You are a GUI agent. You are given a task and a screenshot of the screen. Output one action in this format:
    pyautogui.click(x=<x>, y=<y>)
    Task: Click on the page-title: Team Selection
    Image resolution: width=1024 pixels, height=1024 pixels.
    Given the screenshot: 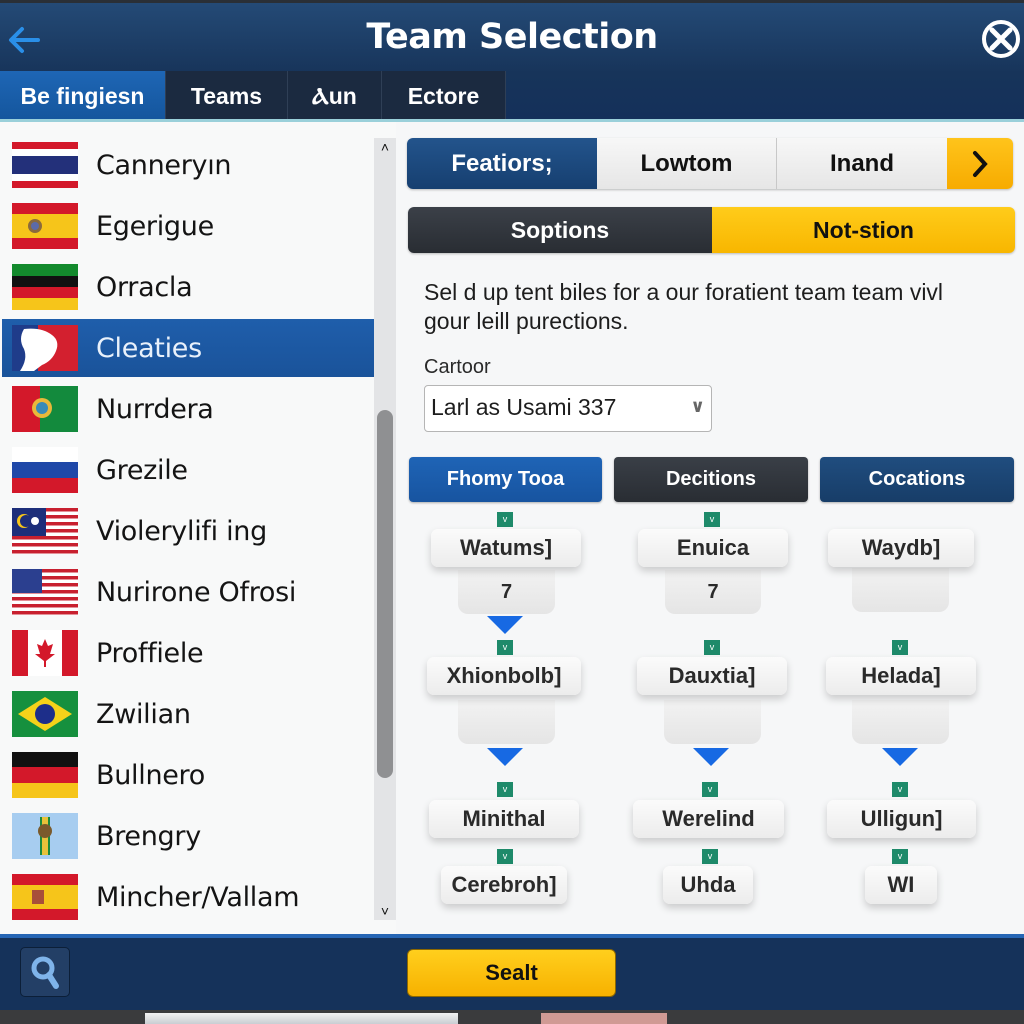 What is the action you would take?
    pyautogui.click(x=512, y=37)
    